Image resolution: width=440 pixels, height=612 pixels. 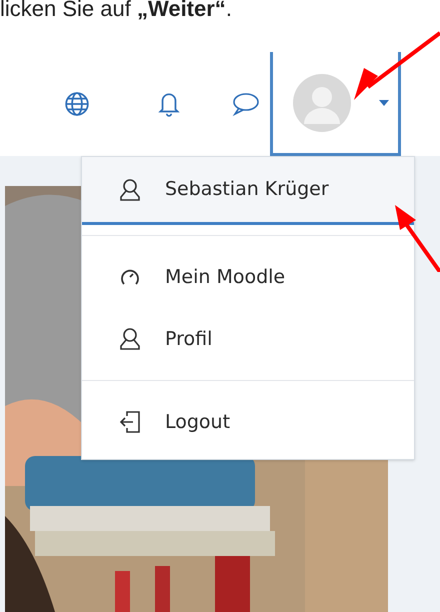 What do you see at coordinates (248, 339) in the screenshot?
I see `menu-item: Profil` at bounding box center [248, 339].